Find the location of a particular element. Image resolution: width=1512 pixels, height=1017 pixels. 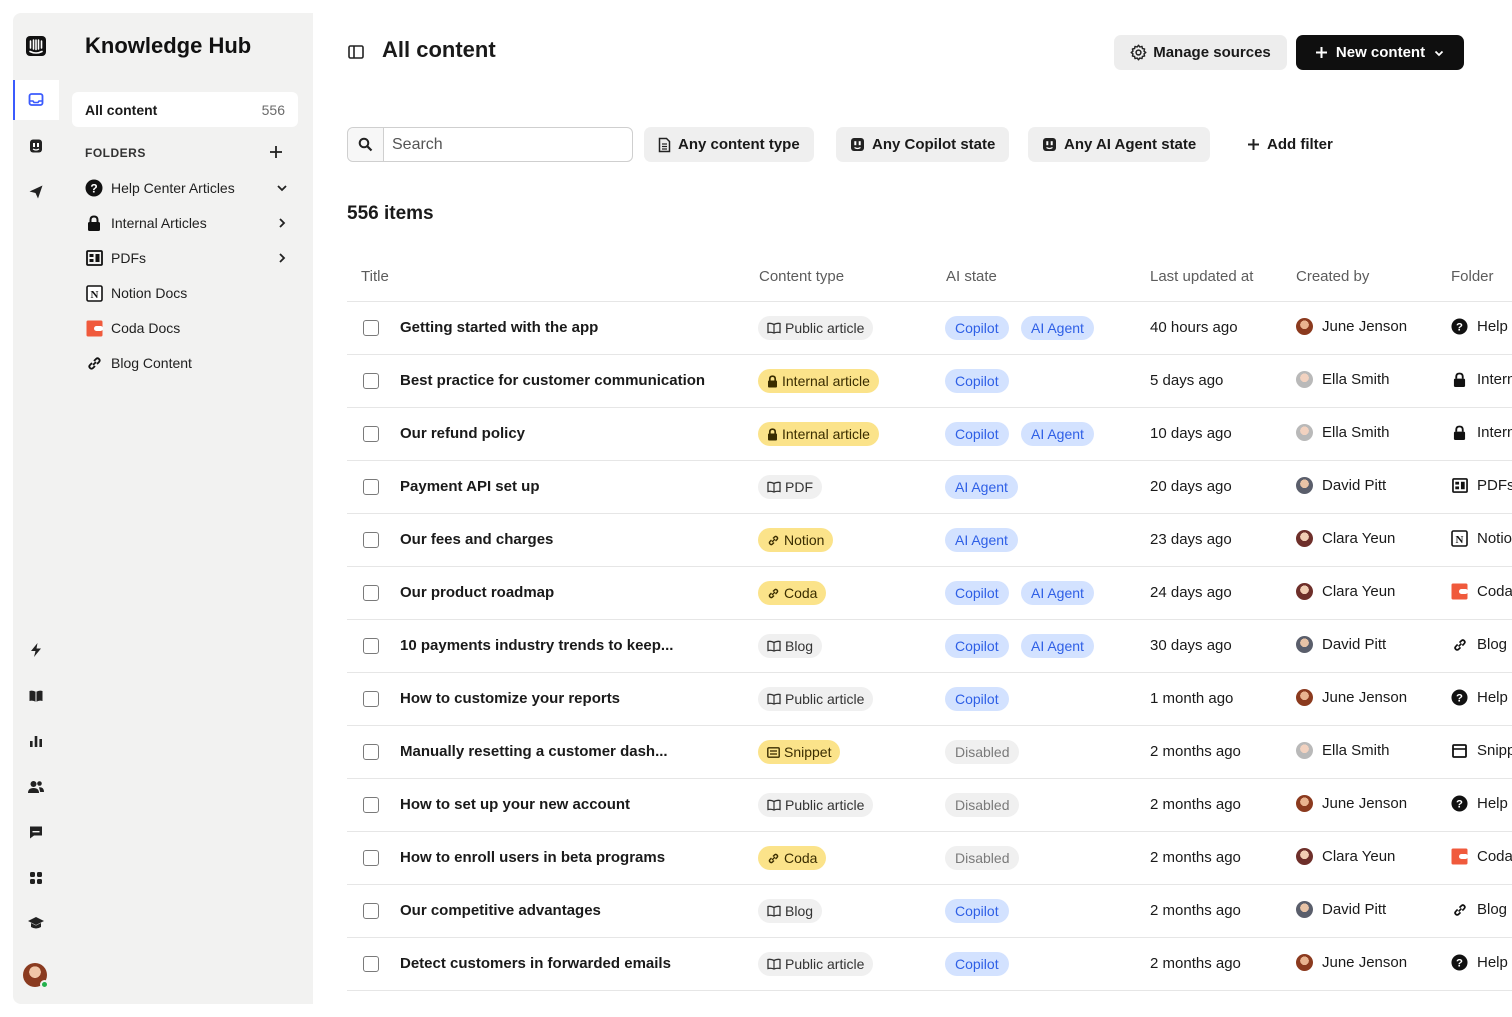

sidebar-toggle-icon is located at coordinates (356, 52).